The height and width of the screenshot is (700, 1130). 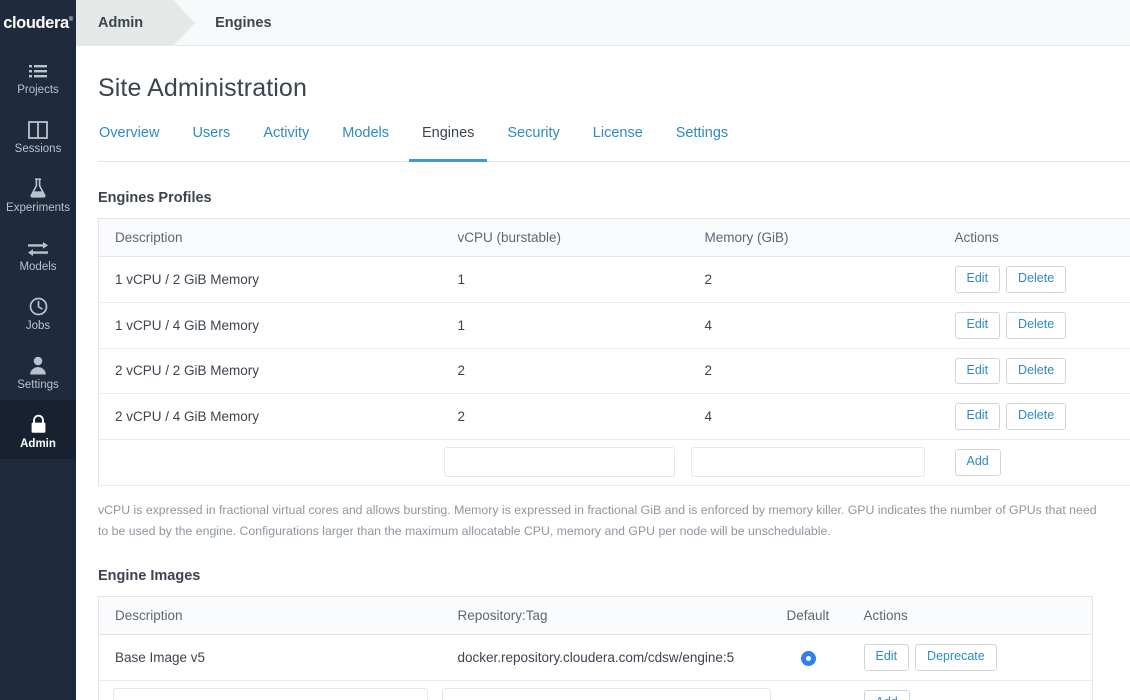 What do you see at coordinates (38, 364) in the screenshot?
I see `user-icon` at bounding box center [38, 364].